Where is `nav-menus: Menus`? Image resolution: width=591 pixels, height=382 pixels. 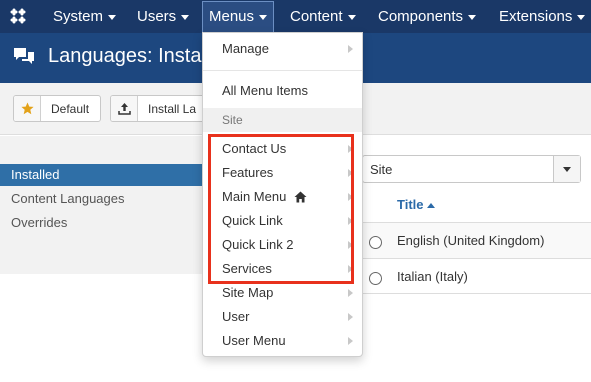 nav-menus: Menus is located at coordinates (238, 17).